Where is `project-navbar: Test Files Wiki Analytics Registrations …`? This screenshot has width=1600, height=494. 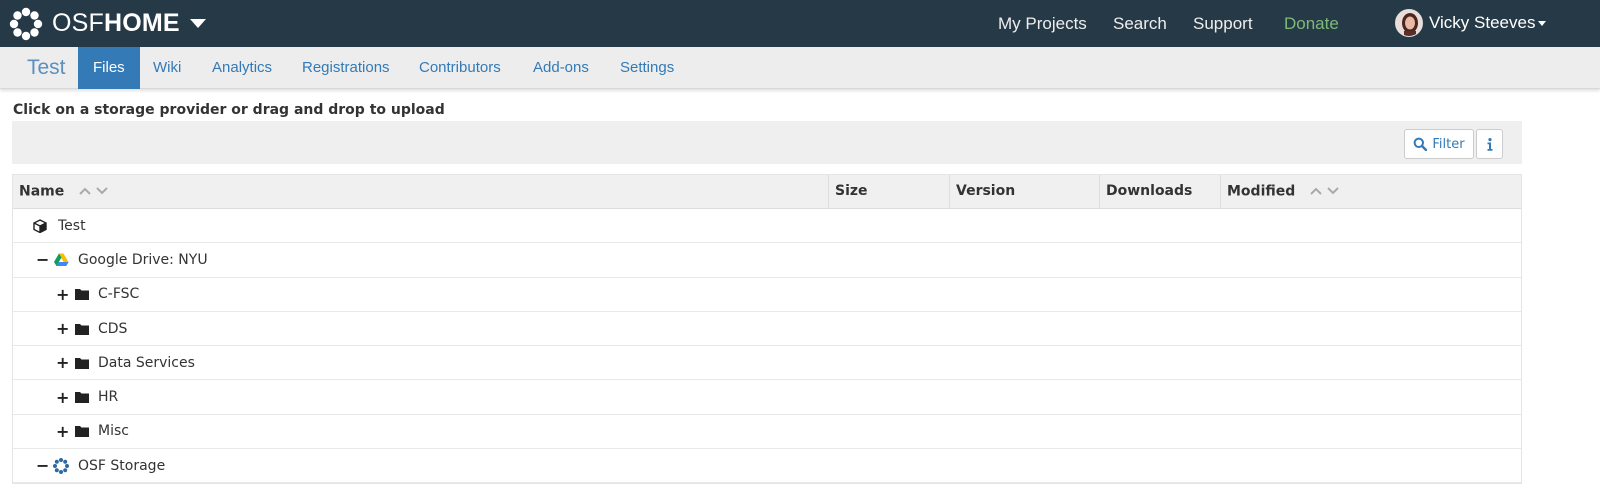 project-navbar: Test Files Wiki Analytics Registrations … is located at coordinates (800, 68).